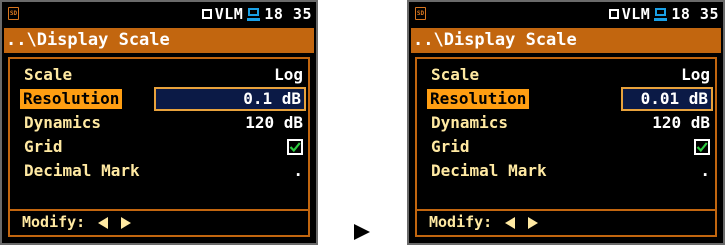  What do you see at coordinates (570, 99) in the screenshot?
I see `menu-item-resolution: Resolution 0.01 dB` at bounding box center [570, 99].